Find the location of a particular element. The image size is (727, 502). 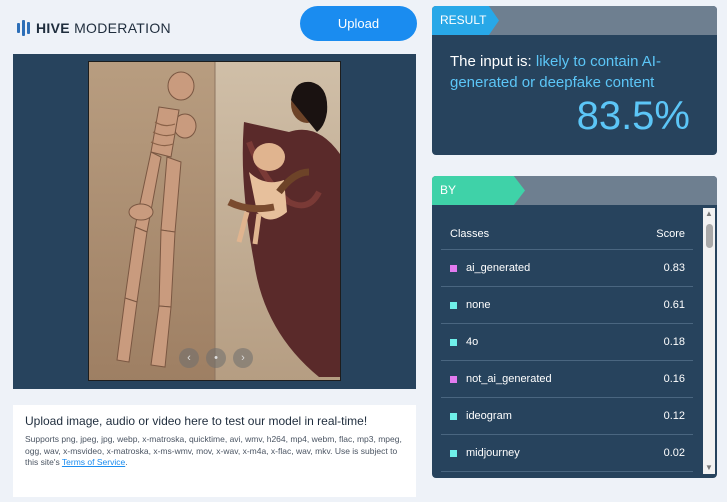

image-carousel: ‹ • › is located at coordinates (216, 358).